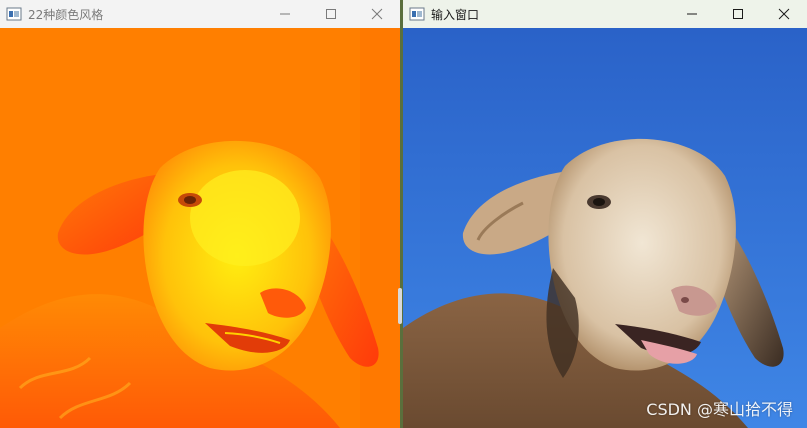 This screenshot has height=428, width=807. Describe the element at coordinates (719, 409) in the screenshot. I see `csdn-watermark: CSDN @寒山拾不得` at that location.